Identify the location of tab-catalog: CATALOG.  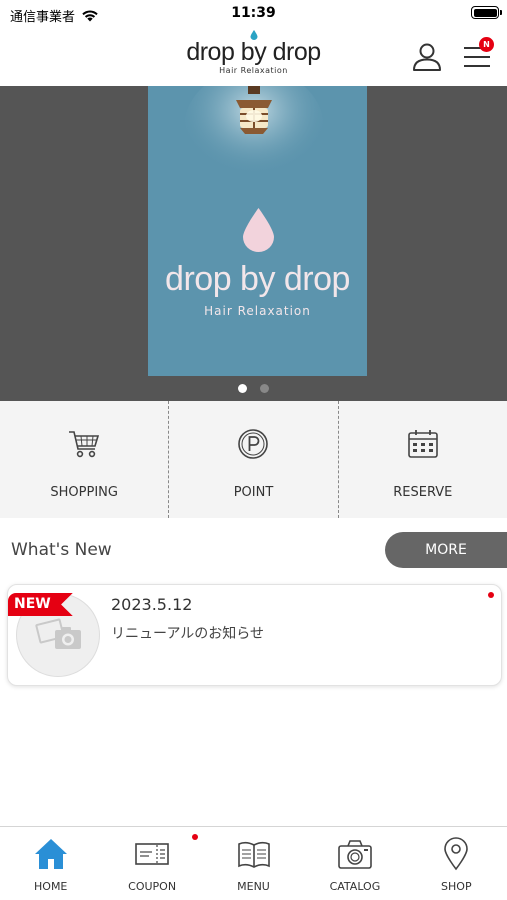
(354, 863).